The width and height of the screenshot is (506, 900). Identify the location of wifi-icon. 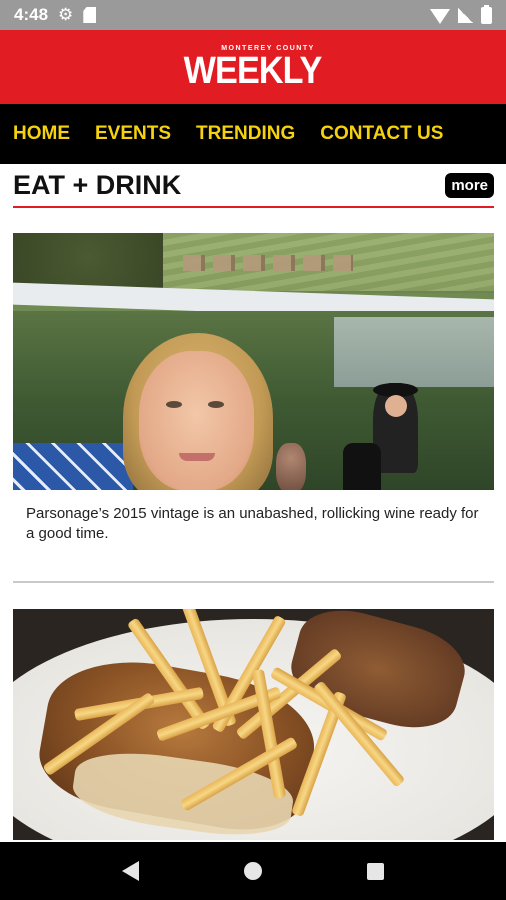
(440, 16).